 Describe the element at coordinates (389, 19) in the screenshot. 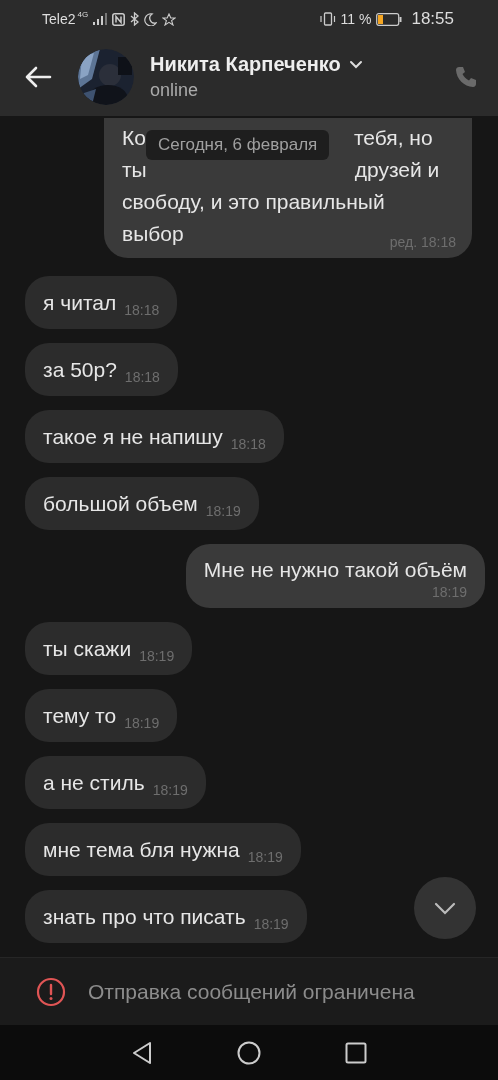

I see `battery-icon` at that location.